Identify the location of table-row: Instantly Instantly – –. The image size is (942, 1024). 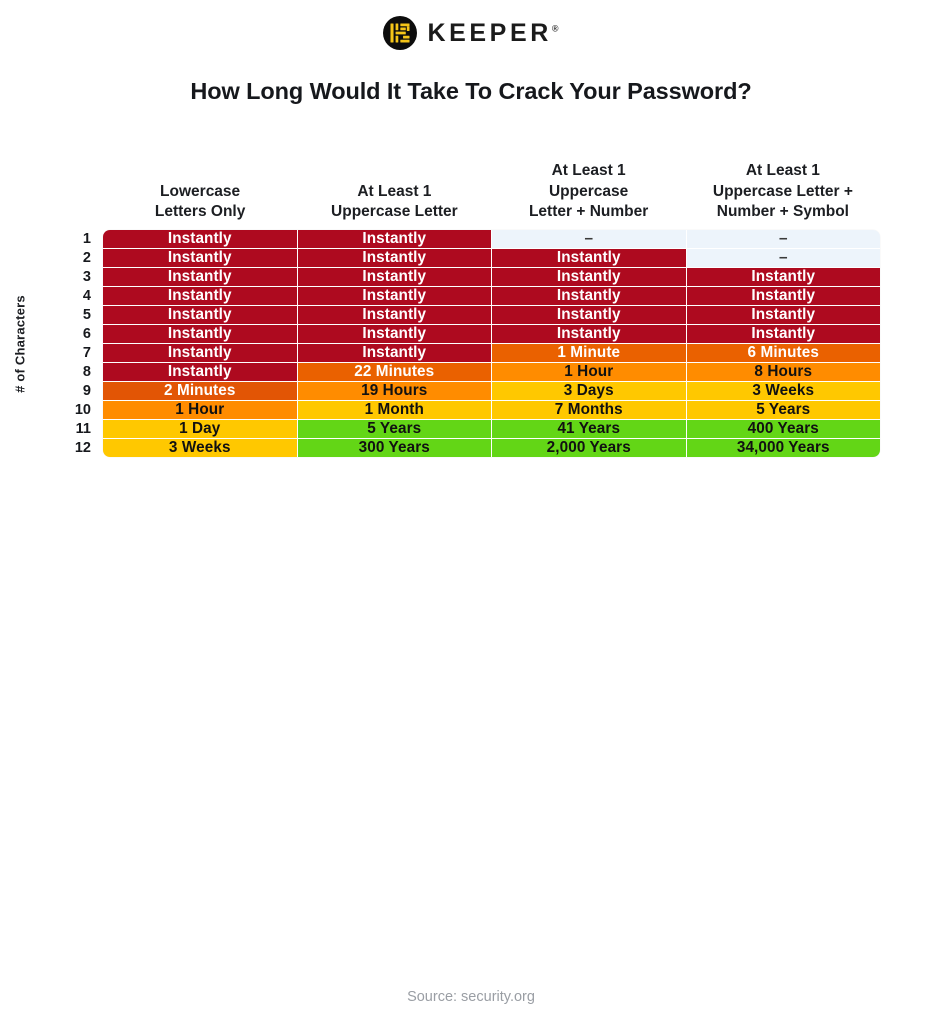
(491, 239).